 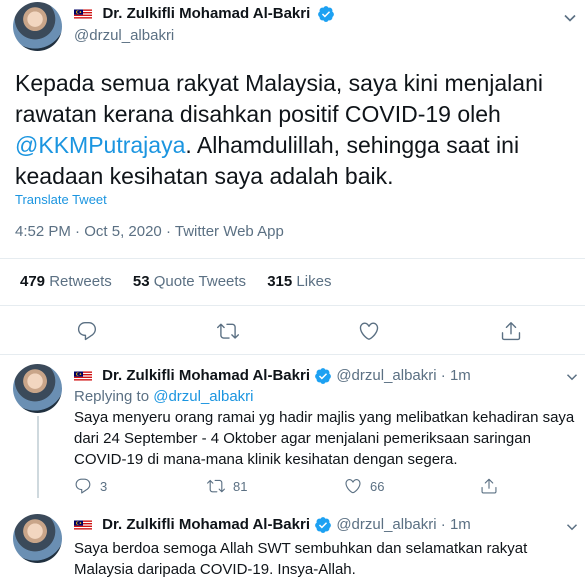 What do you see at coordinates (200, 281) in the screenshot?
I see `quote-label: Quote Tweets` at bounding box center [200, 281].